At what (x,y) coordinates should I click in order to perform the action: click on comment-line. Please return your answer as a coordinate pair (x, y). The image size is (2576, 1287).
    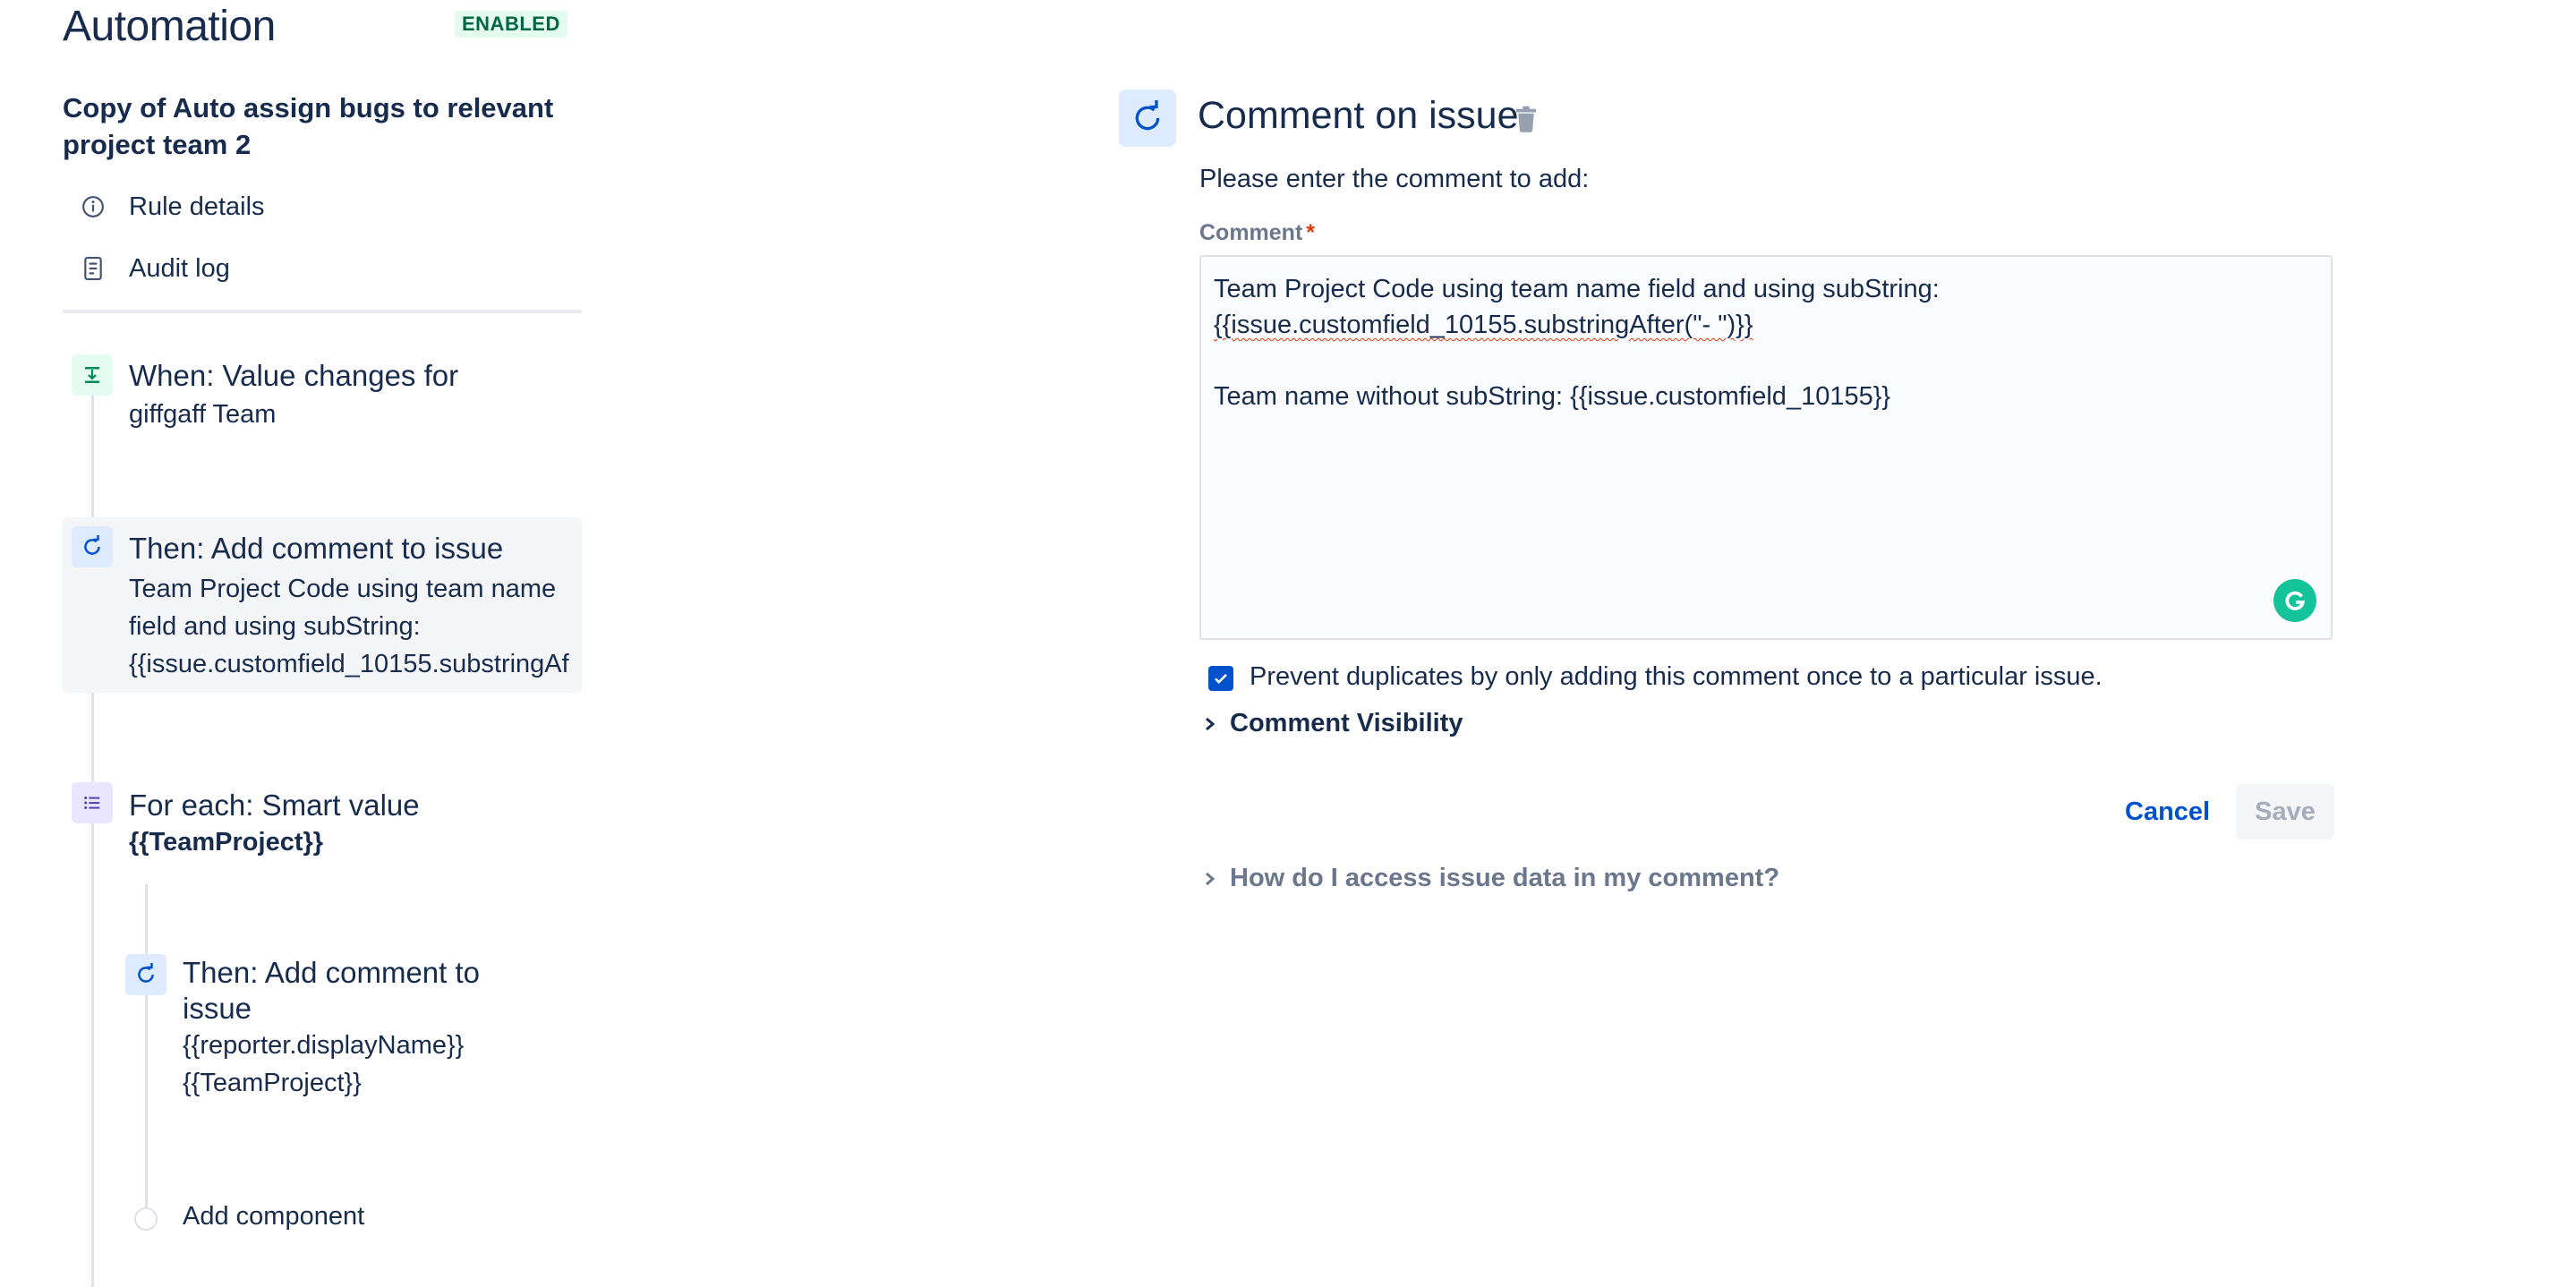
    Looking at the image, I should click on (1766, 361).